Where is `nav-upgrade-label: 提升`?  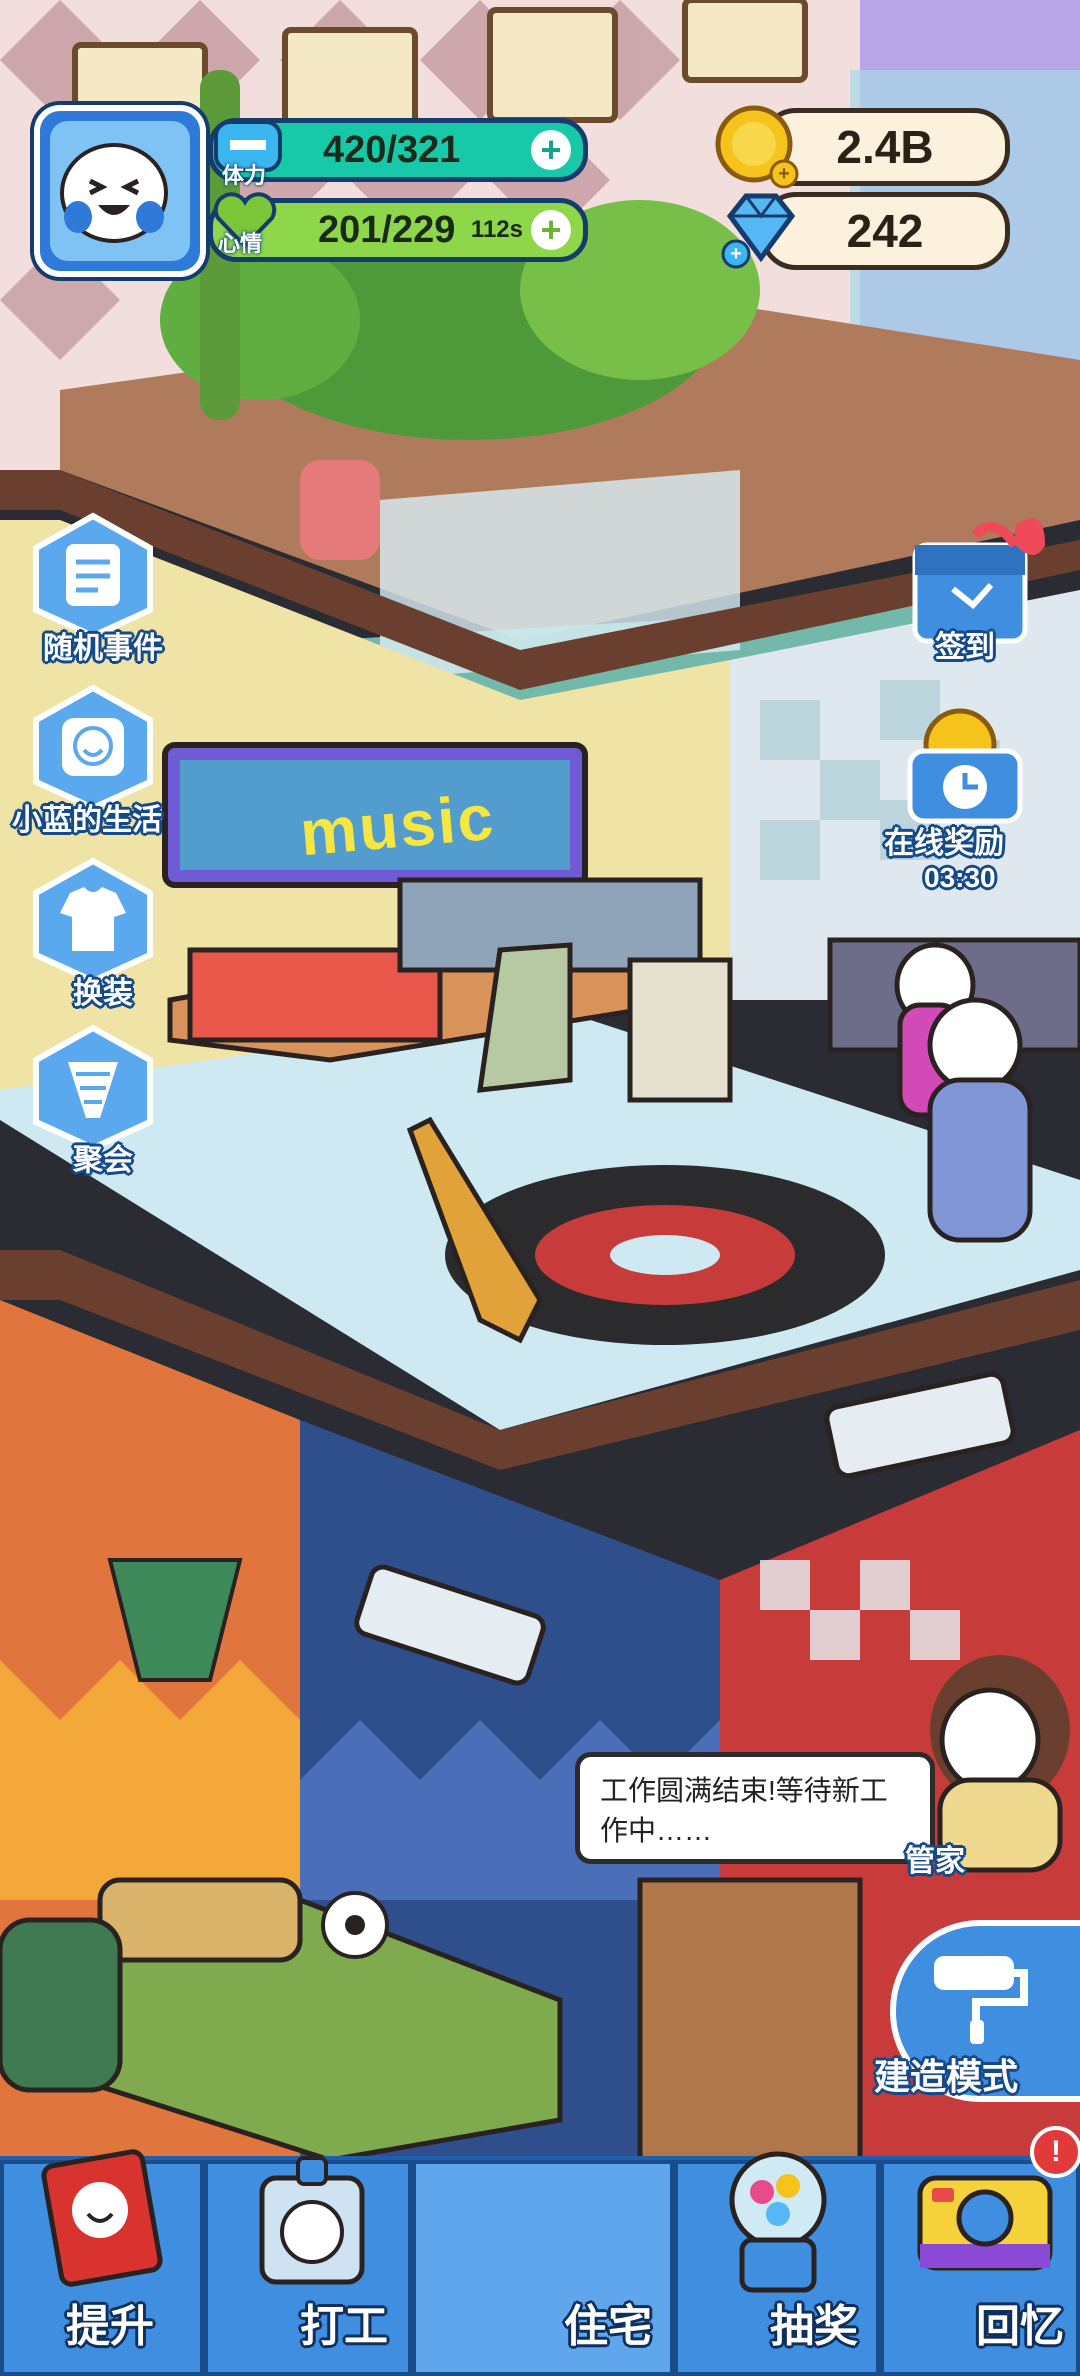
nav-upgrade-label: 提升 is located at coordinates (110, 2326).